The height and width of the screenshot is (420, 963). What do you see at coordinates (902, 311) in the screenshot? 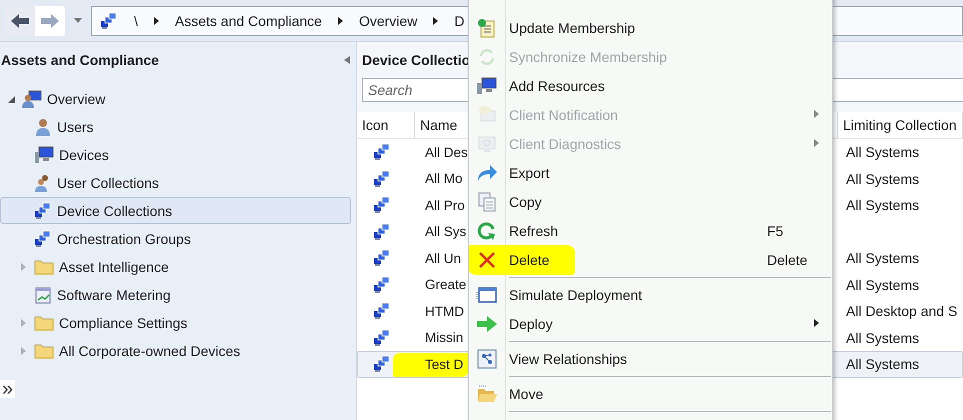
I see `table-cell: All Desktop and S` at bounding box center [902, 311].